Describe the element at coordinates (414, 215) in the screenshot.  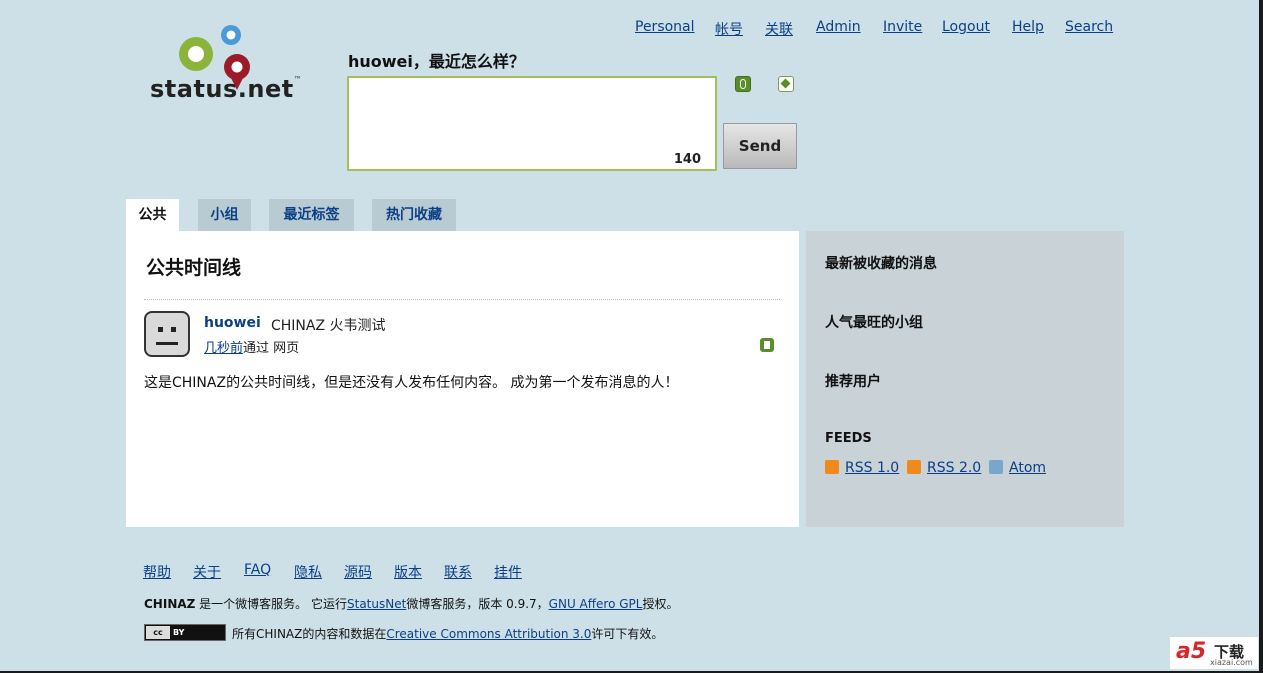
I see `tab-popular: 热门收藏` at that location.